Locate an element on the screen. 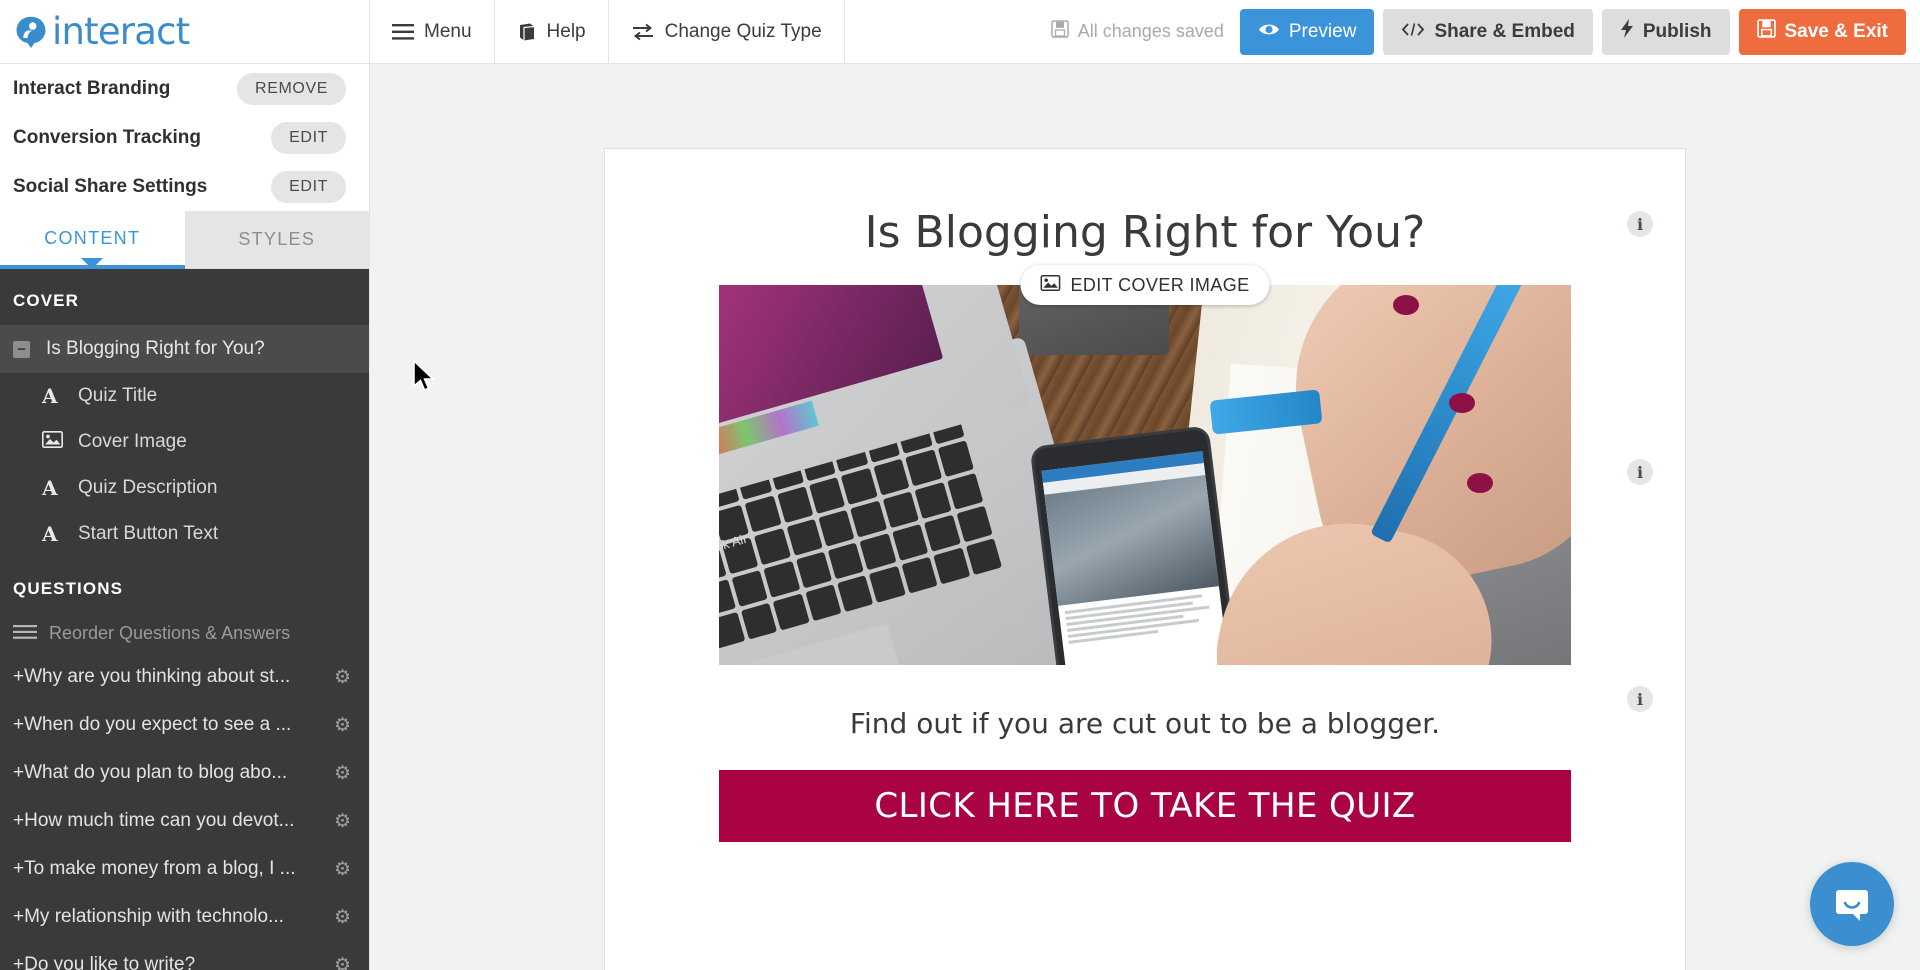  save-exit-button: Save & Exit is located at coordinates (1822, 31).